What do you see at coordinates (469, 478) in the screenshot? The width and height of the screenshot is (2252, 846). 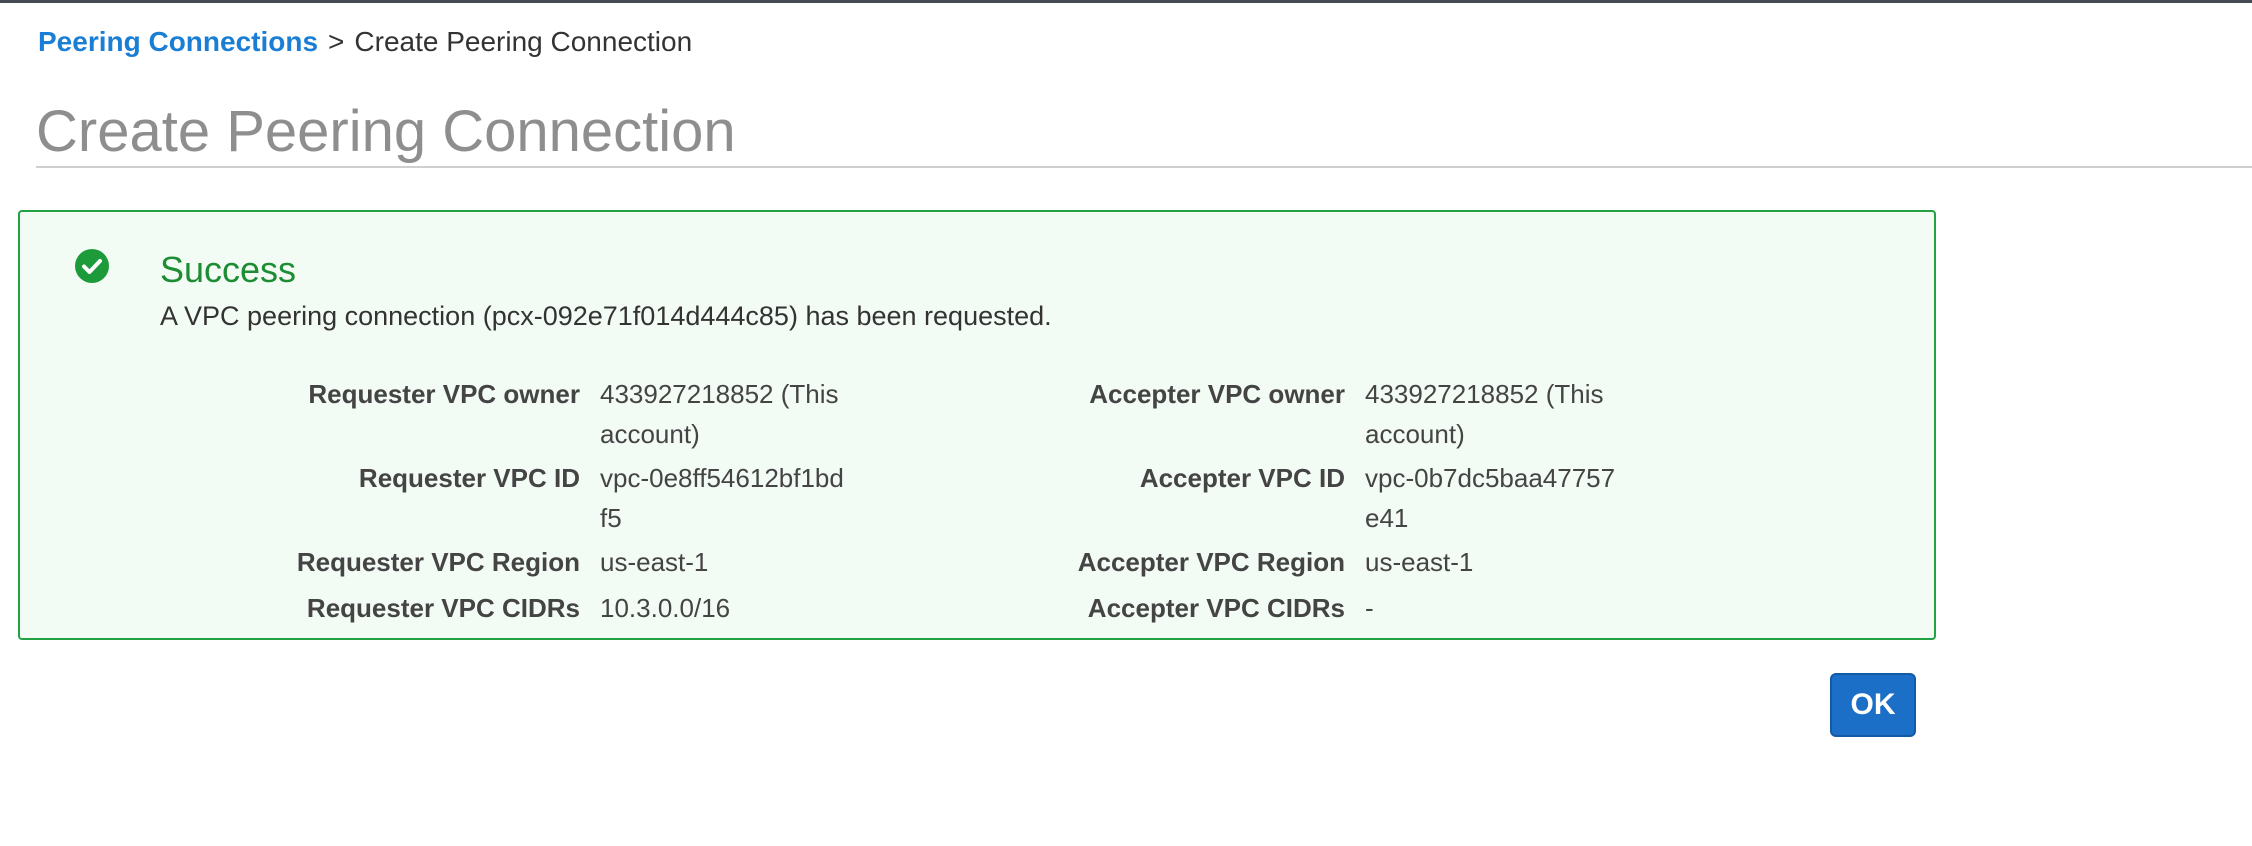 I see `requester-vpc-id-label: Requester VPC ID` at bounding box center [469, 478].